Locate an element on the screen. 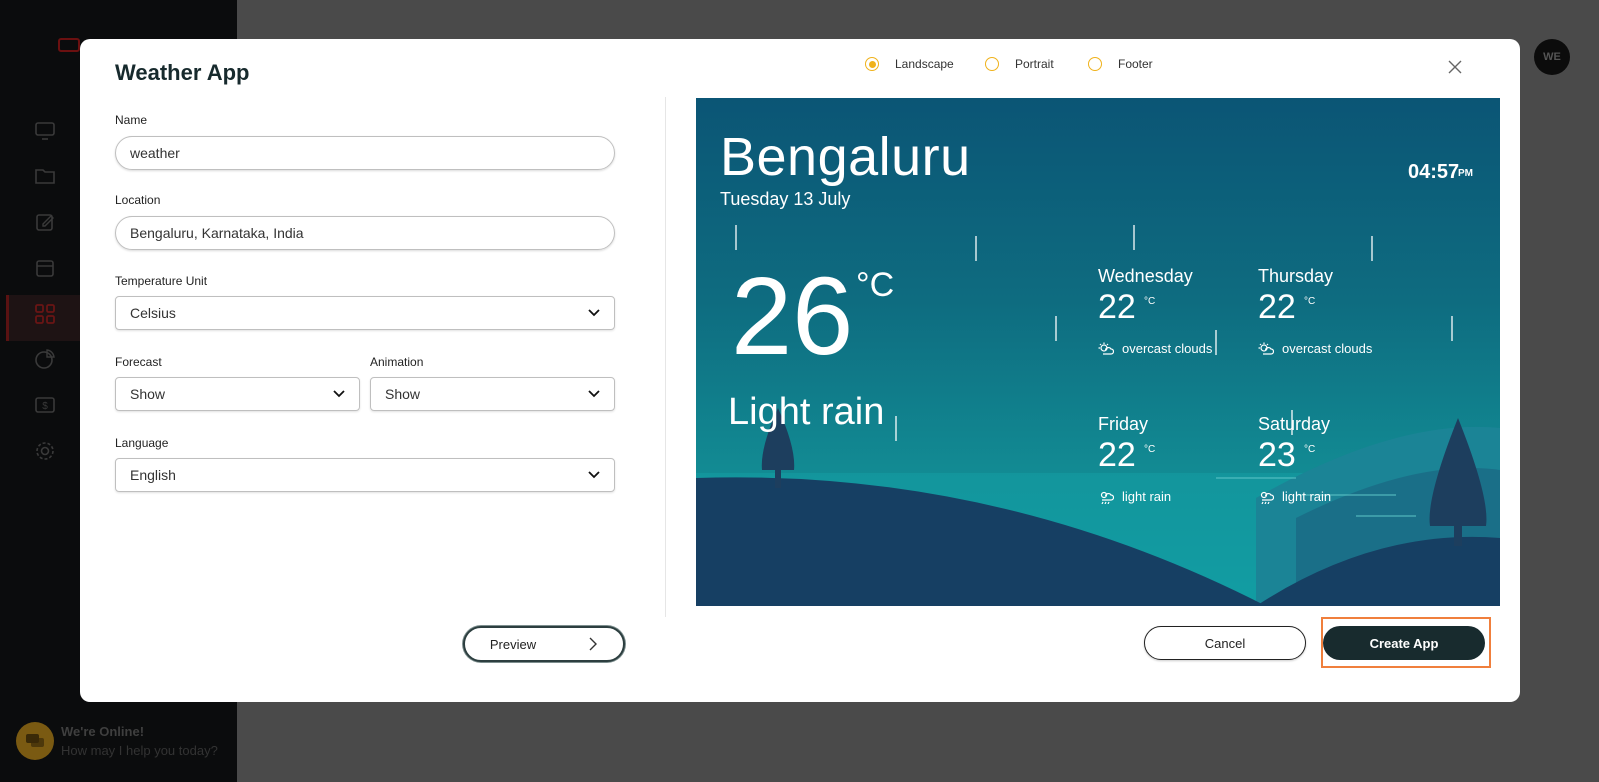  forecast-card: Saturday 23 °C light rain is located at coordinates (1333, 459).